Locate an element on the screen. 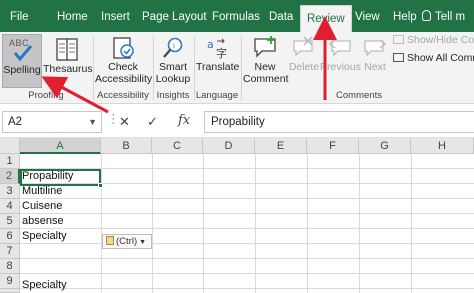 The height and width of the screenshot is (293, 474). previous-label: Previous is located at coordinates (340, 67).